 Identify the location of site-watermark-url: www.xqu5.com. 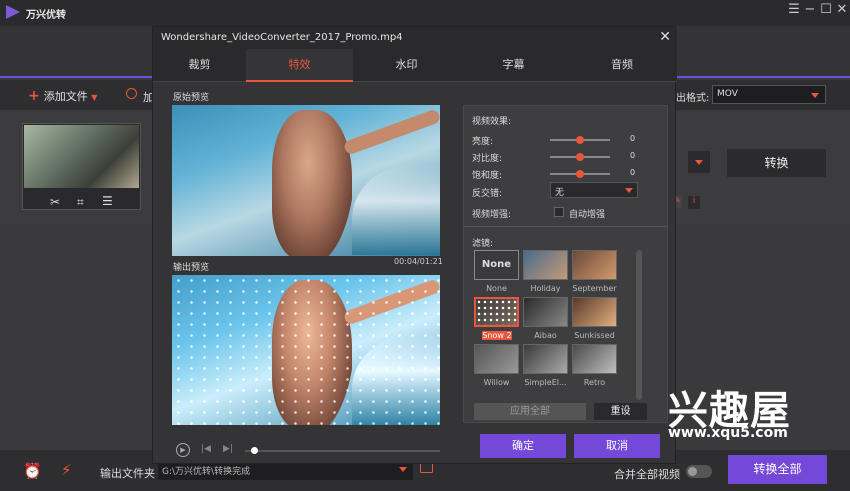
(728, 433).